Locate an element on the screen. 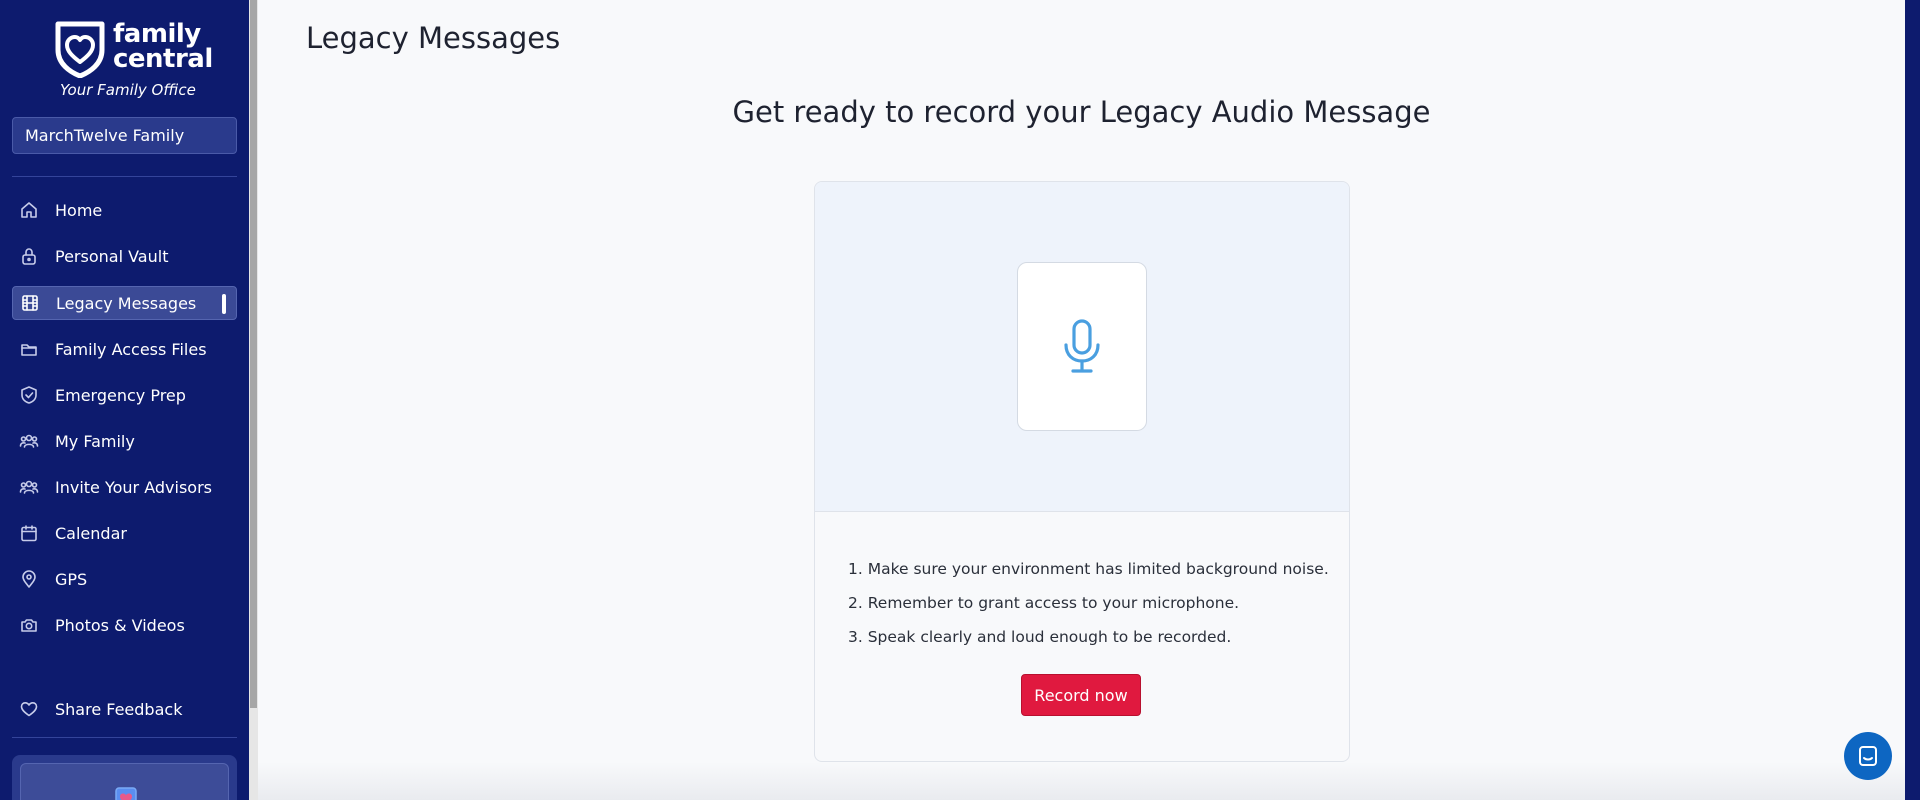  microphone-tile is located at coordinates (1082, 346).